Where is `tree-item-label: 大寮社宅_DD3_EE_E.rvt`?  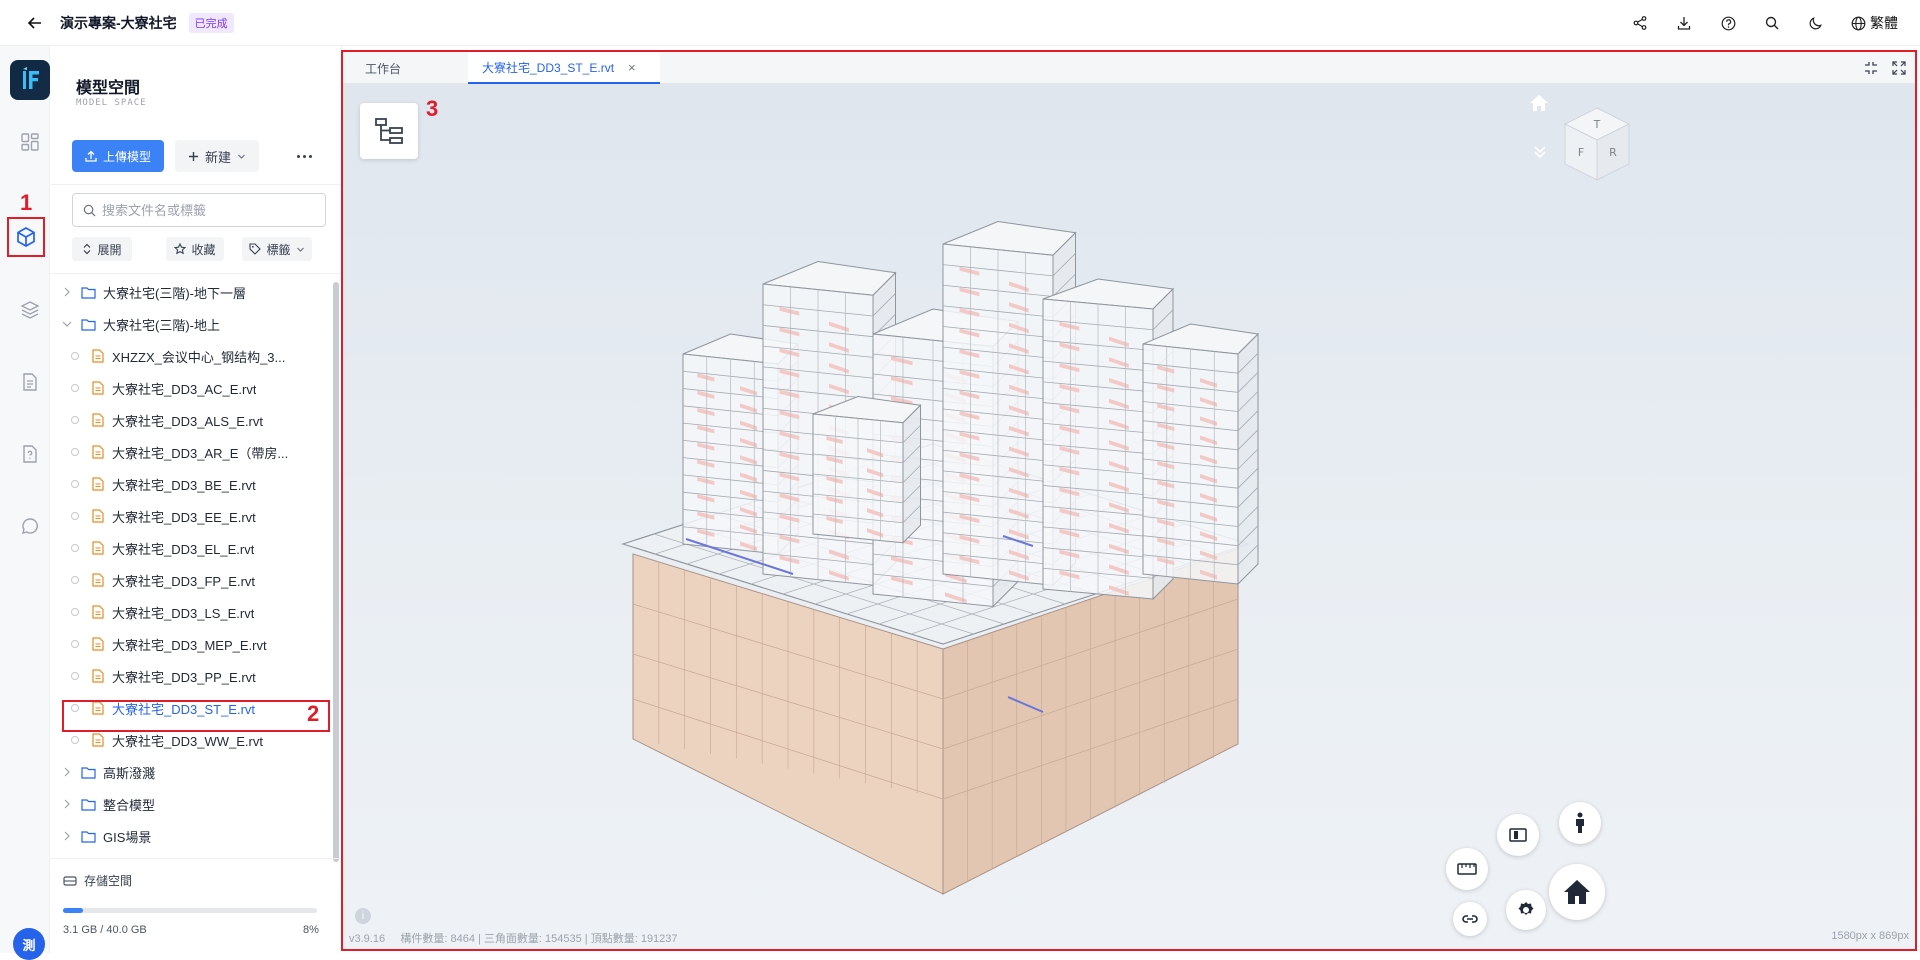 tree-item-label: 大寮社宅_DD3_EE_E.rvt is located at coordinates (184, 517).